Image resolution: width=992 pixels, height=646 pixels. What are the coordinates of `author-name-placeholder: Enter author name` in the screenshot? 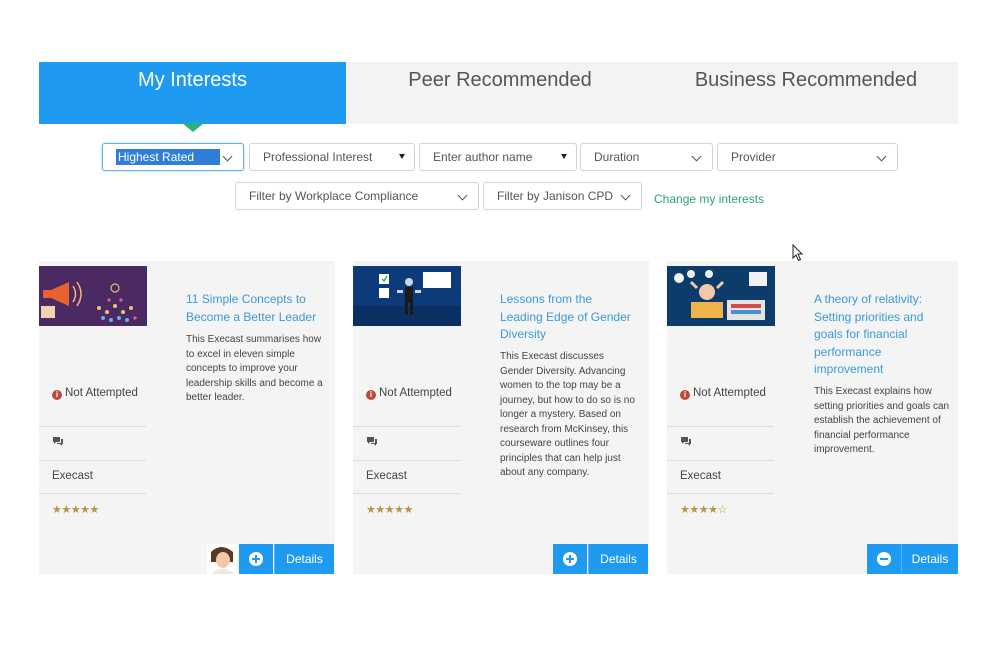 It's located at (483, 157).